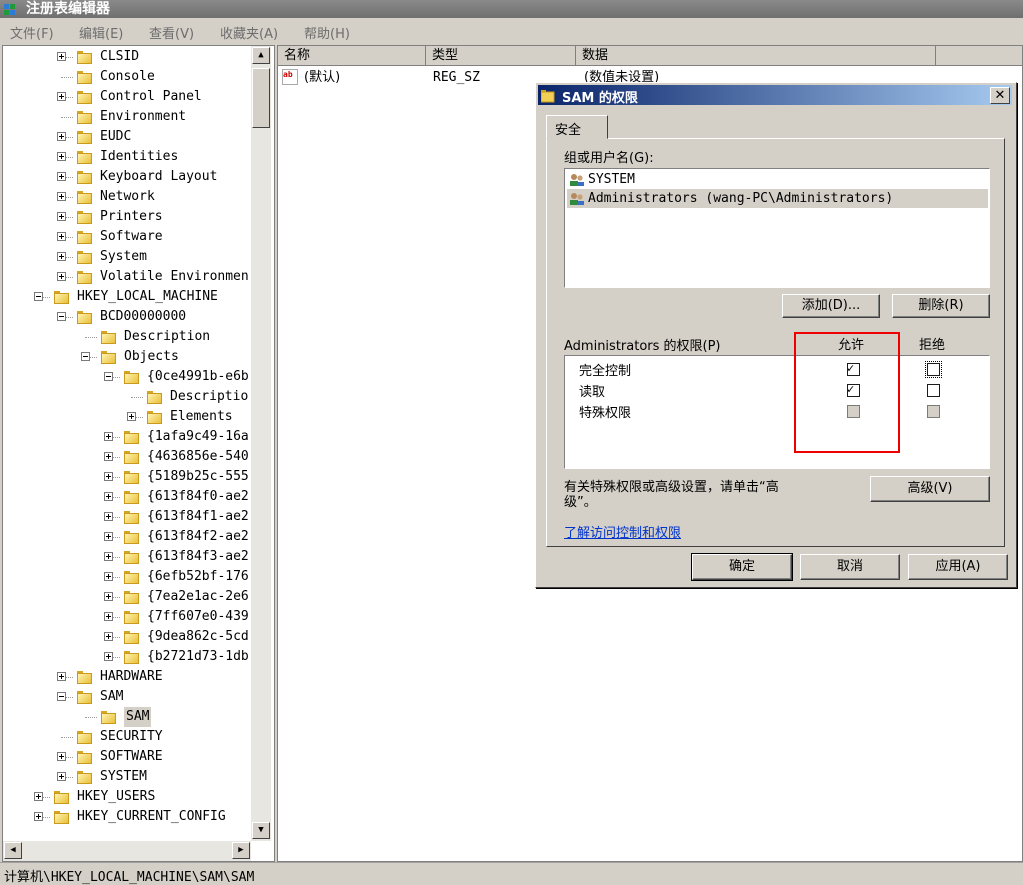  Describe the element at coordinates (147, 297) in the screenshot. I see `tree-node-label: HKEY_LOCAL_MACHINE` at that location.